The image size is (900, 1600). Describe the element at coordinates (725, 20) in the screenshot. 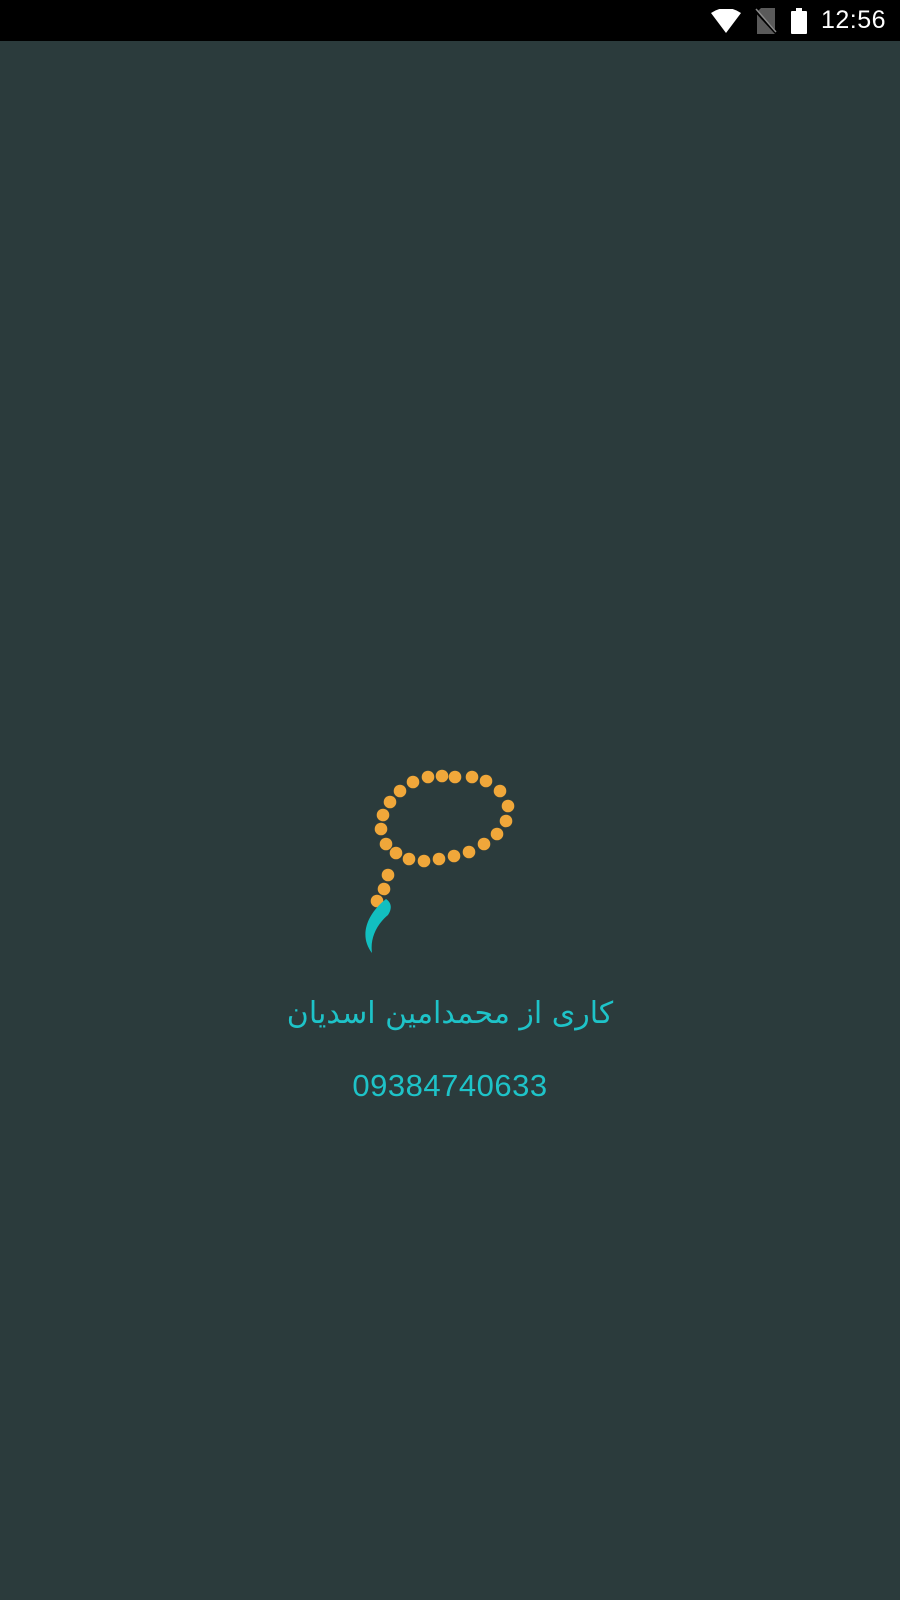

I see `wifi-icon` at that location.